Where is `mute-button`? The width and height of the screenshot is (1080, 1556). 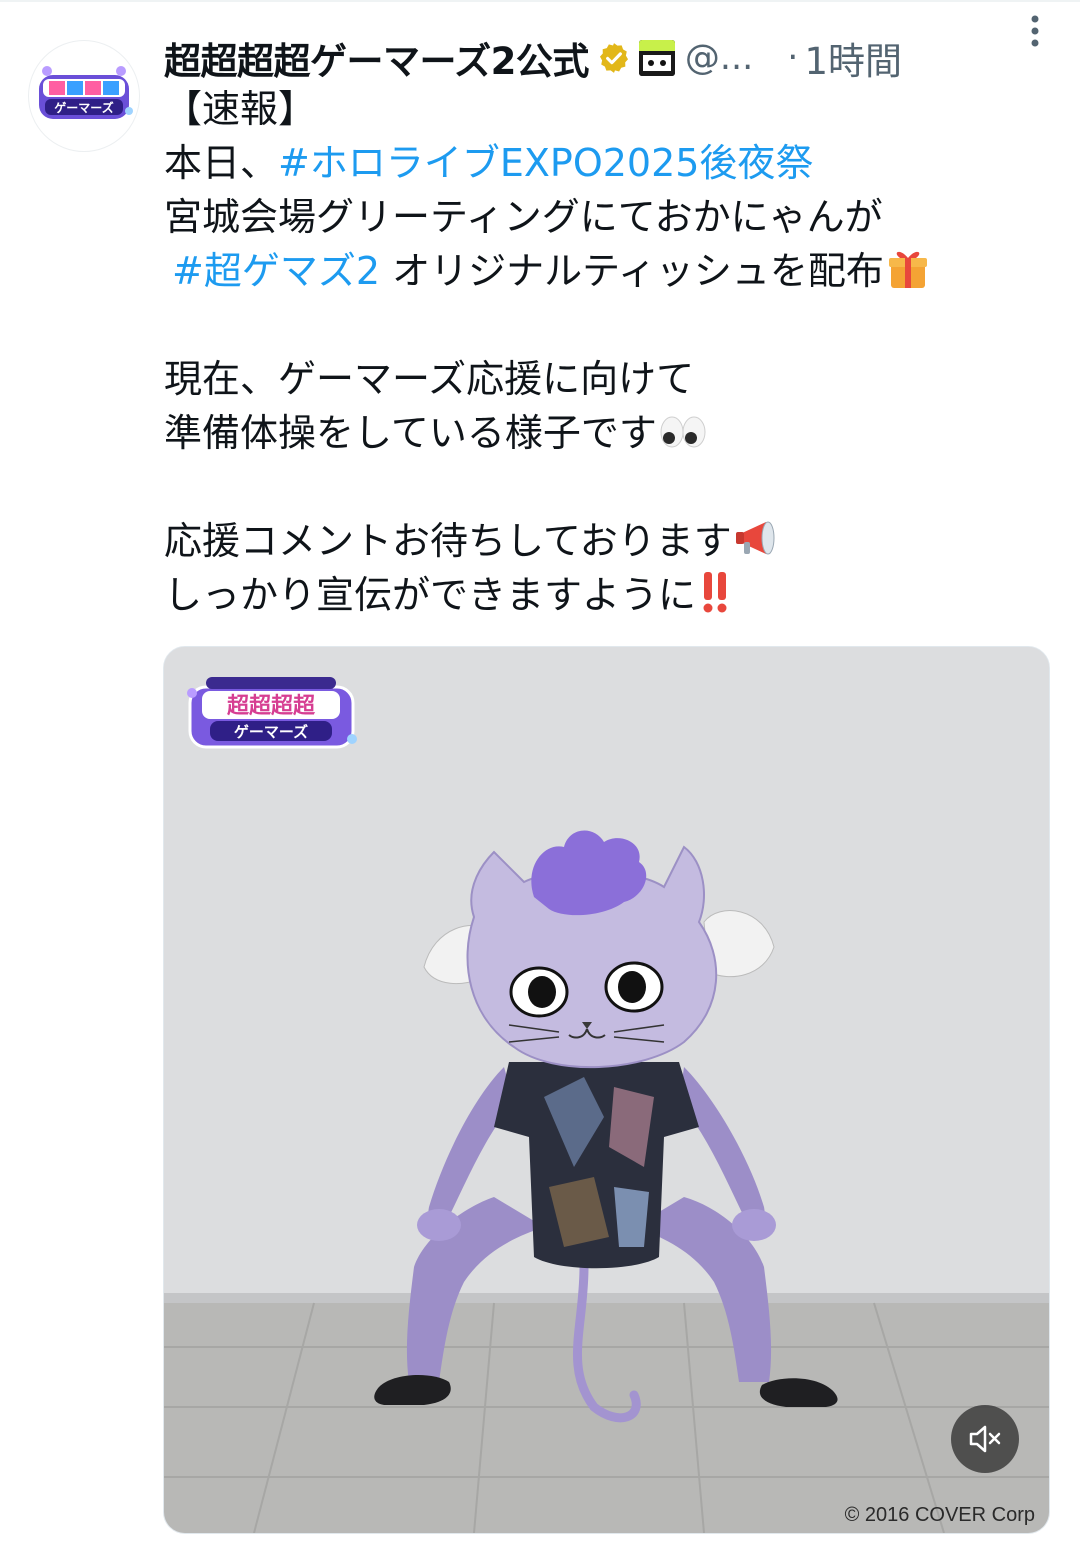 mute-button is located at coordinates (985, 1439).